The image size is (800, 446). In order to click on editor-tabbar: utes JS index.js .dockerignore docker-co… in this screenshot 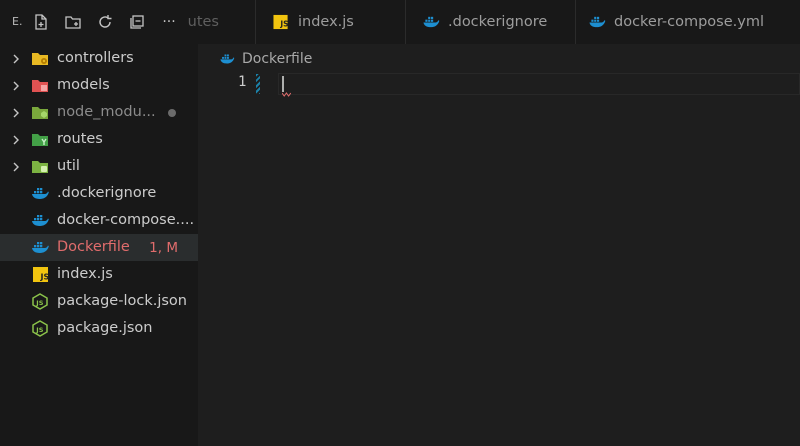, I will do `click(494, 22)`.